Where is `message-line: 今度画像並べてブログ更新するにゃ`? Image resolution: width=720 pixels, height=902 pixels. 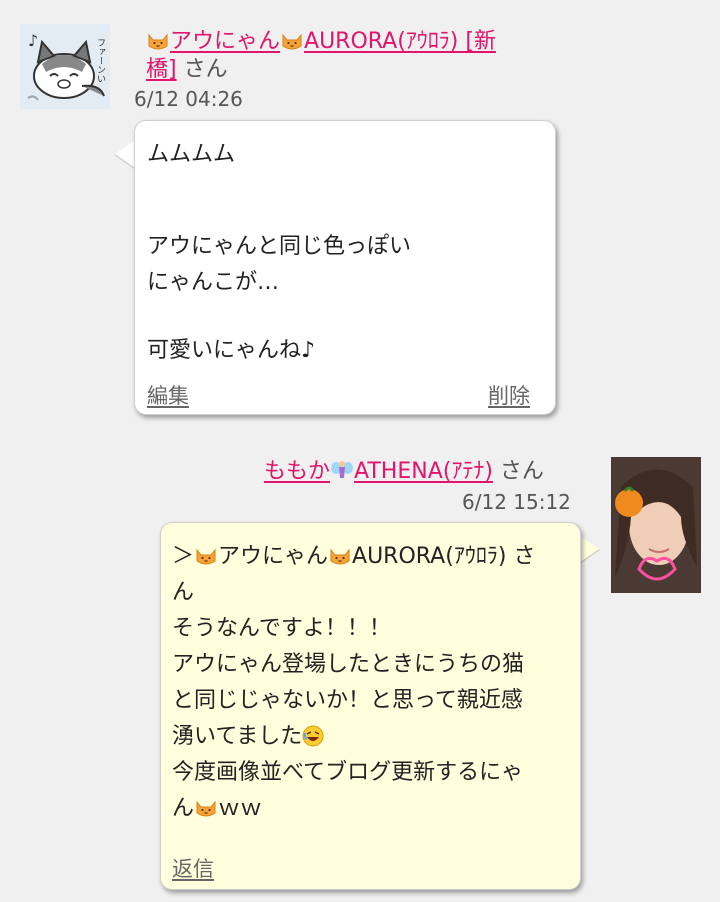
message-line: 今度画像並べてブログ更新するにゃ is located at coordinates (348, 772).